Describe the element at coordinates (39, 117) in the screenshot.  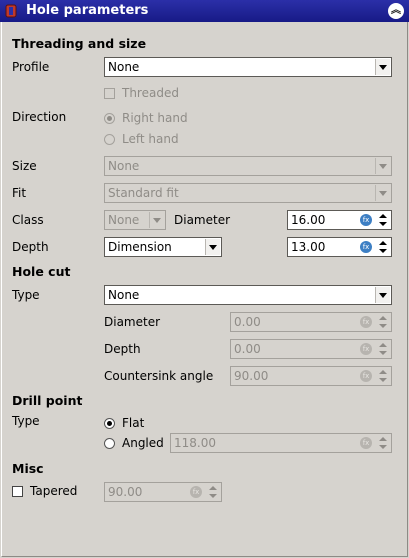
I see `direction-label: Direction` at that location.